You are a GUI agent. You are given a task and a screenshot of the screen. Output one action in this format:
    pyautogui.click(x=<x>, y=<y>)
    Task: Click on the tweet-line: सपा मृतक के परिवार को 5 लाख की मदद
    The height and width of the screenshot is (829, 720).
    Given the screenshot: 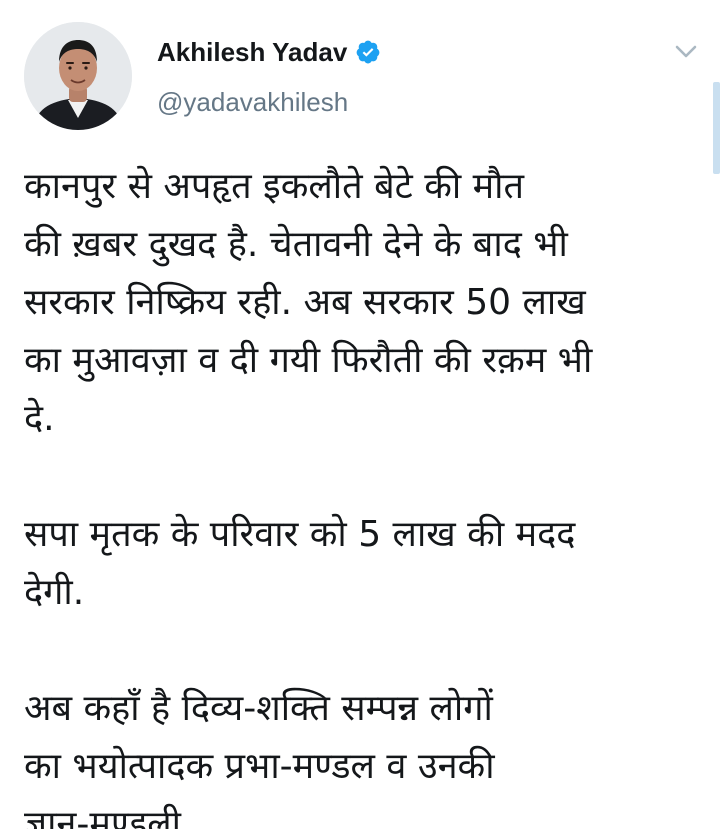 What is the action you would take?
    pyautogui.click(x=300, y=534)
    